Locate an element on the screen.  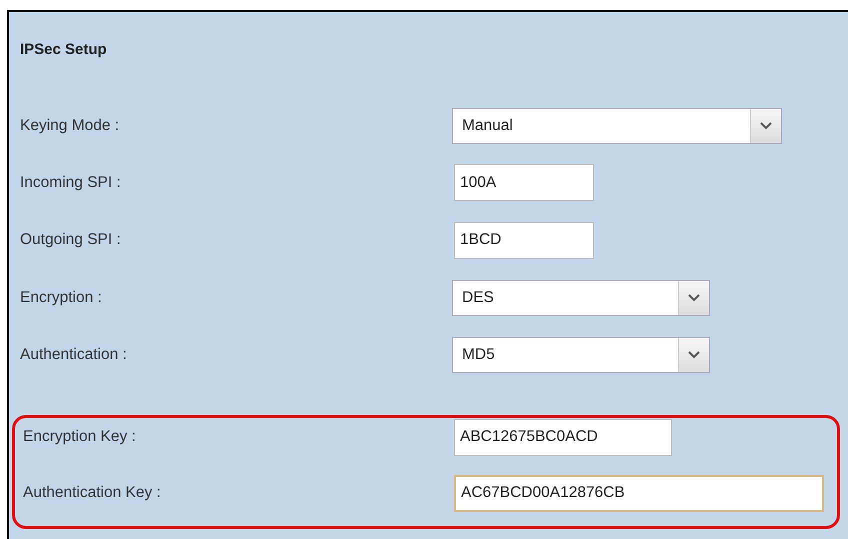
input-field: 100A is located at coordinates (524, 183).